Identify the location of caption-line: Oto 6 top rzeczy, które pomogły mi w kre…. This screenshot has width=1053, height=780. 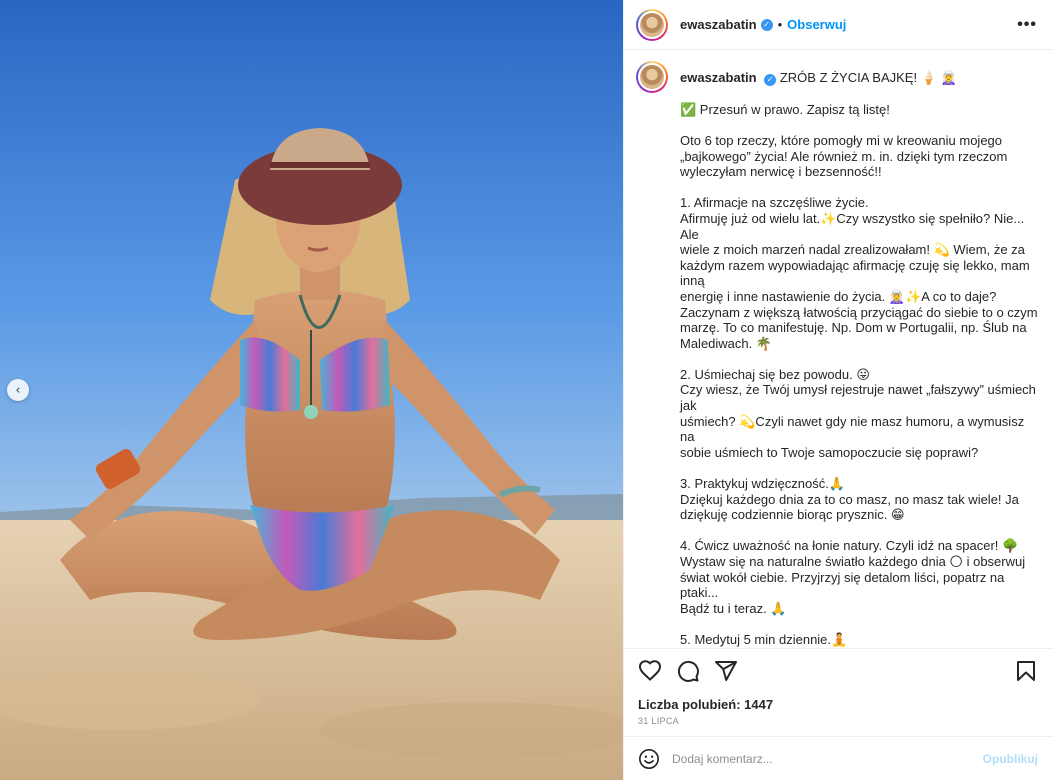
(841, 140).